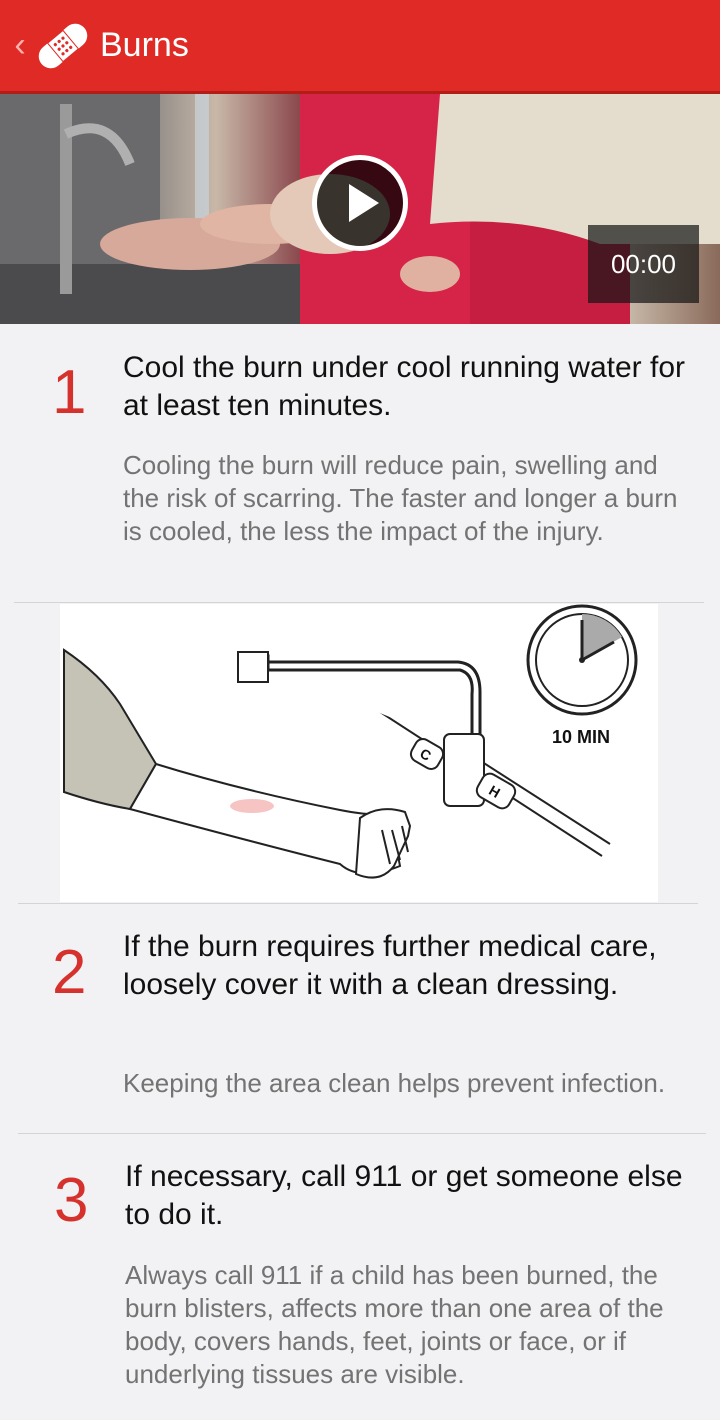 Image resolution: width=720 pixels, height=1420 pixels. I want to click on step-1-number: 1, so click(69, 392).